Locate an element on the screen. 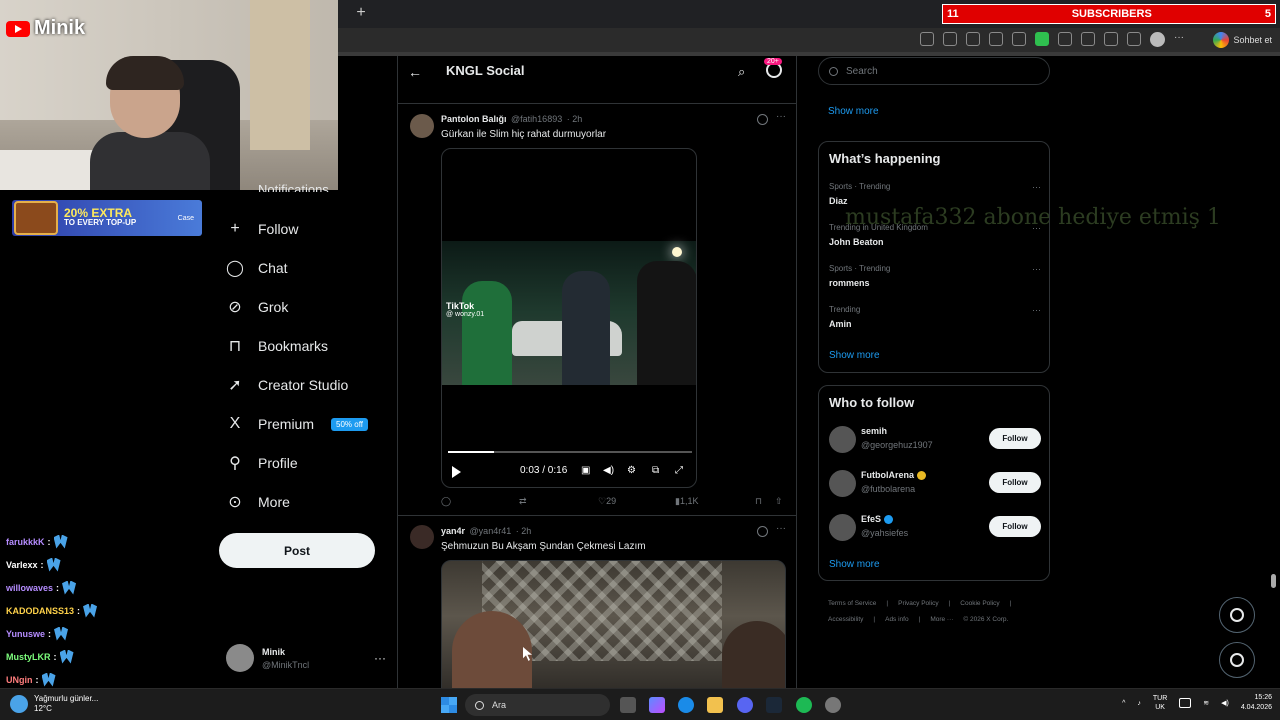  translate-icon is located at coordinates (950, 39).